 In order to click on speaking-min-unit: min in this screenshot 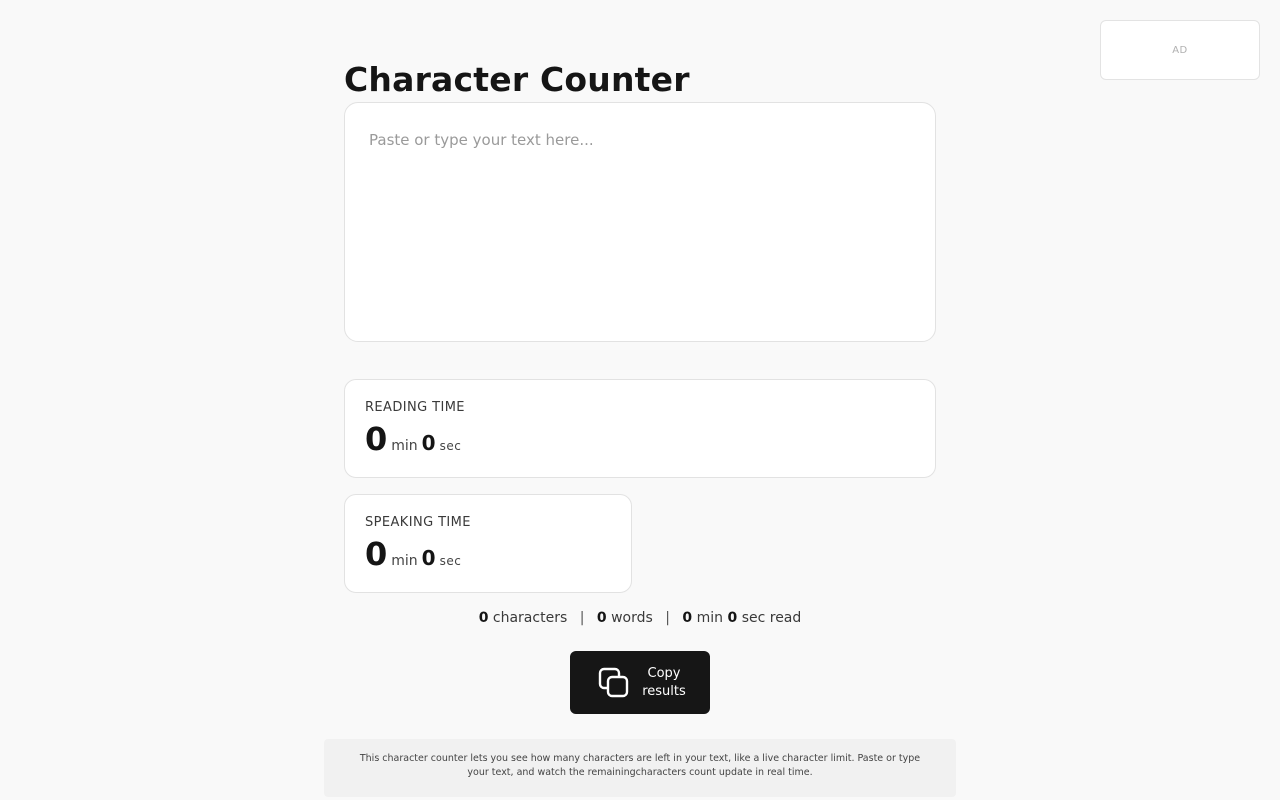, I will do `click(404, 561)`.